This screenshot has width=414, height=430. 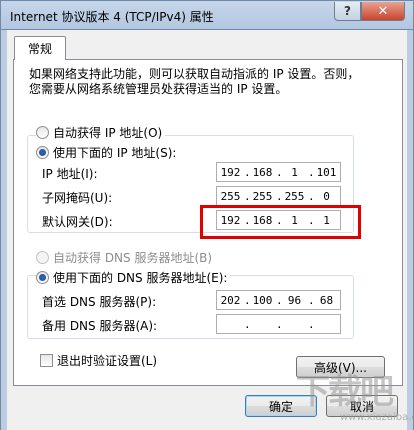 I want to click on ip-octet-1: 192, so click(x=230, y=172).